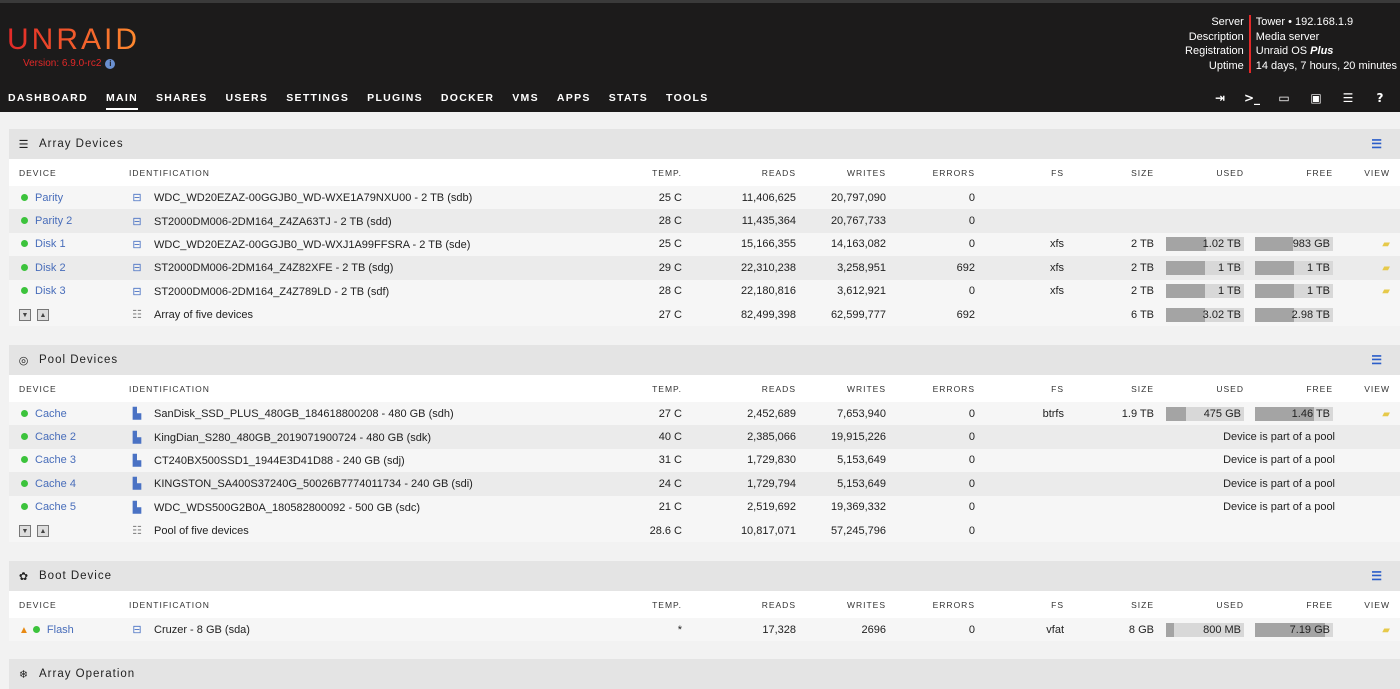 The width and height of the screenshot is (1400, 689). Describe the element at coordinates (1318, 291) in the screenshot. I see `free-bar-text: 1 TB` at that location.